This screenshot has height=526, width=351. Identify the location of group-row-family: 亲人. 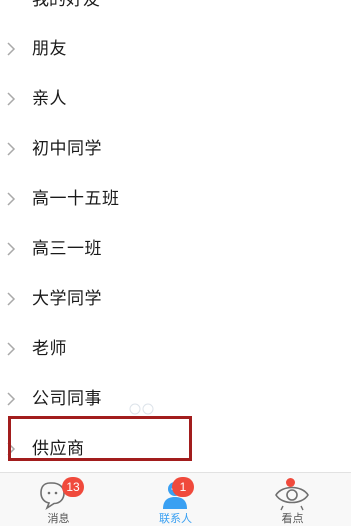
(175, 99).